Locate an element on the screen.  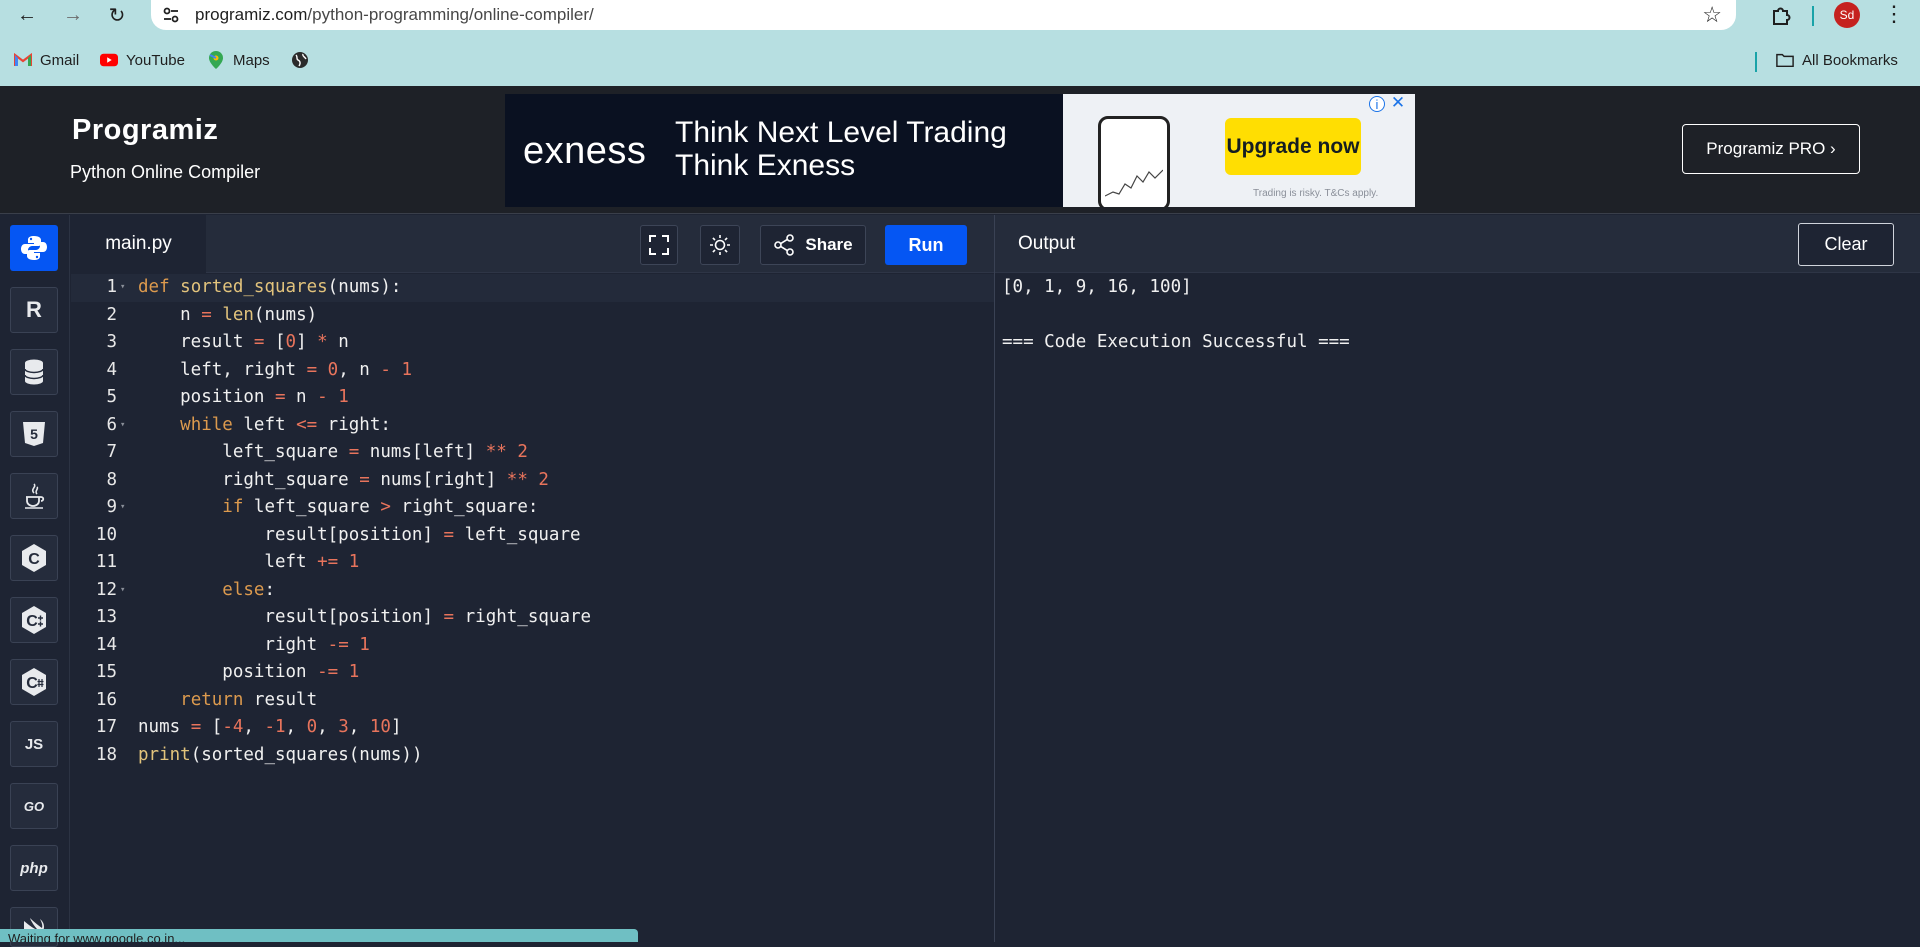
bookmark-globe is located at coordinates (304, 60).